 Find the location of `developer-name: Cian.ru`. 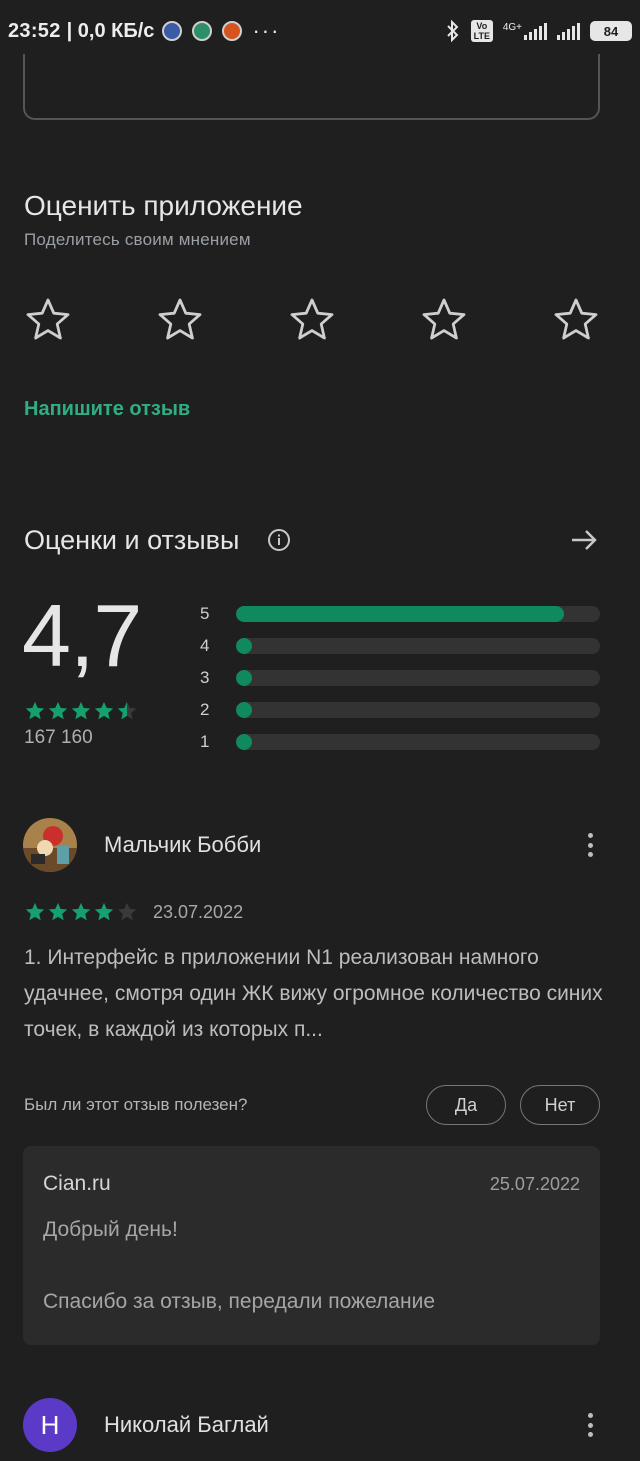

developer-name: Cian.ru is located at coordinates (77, 1183).